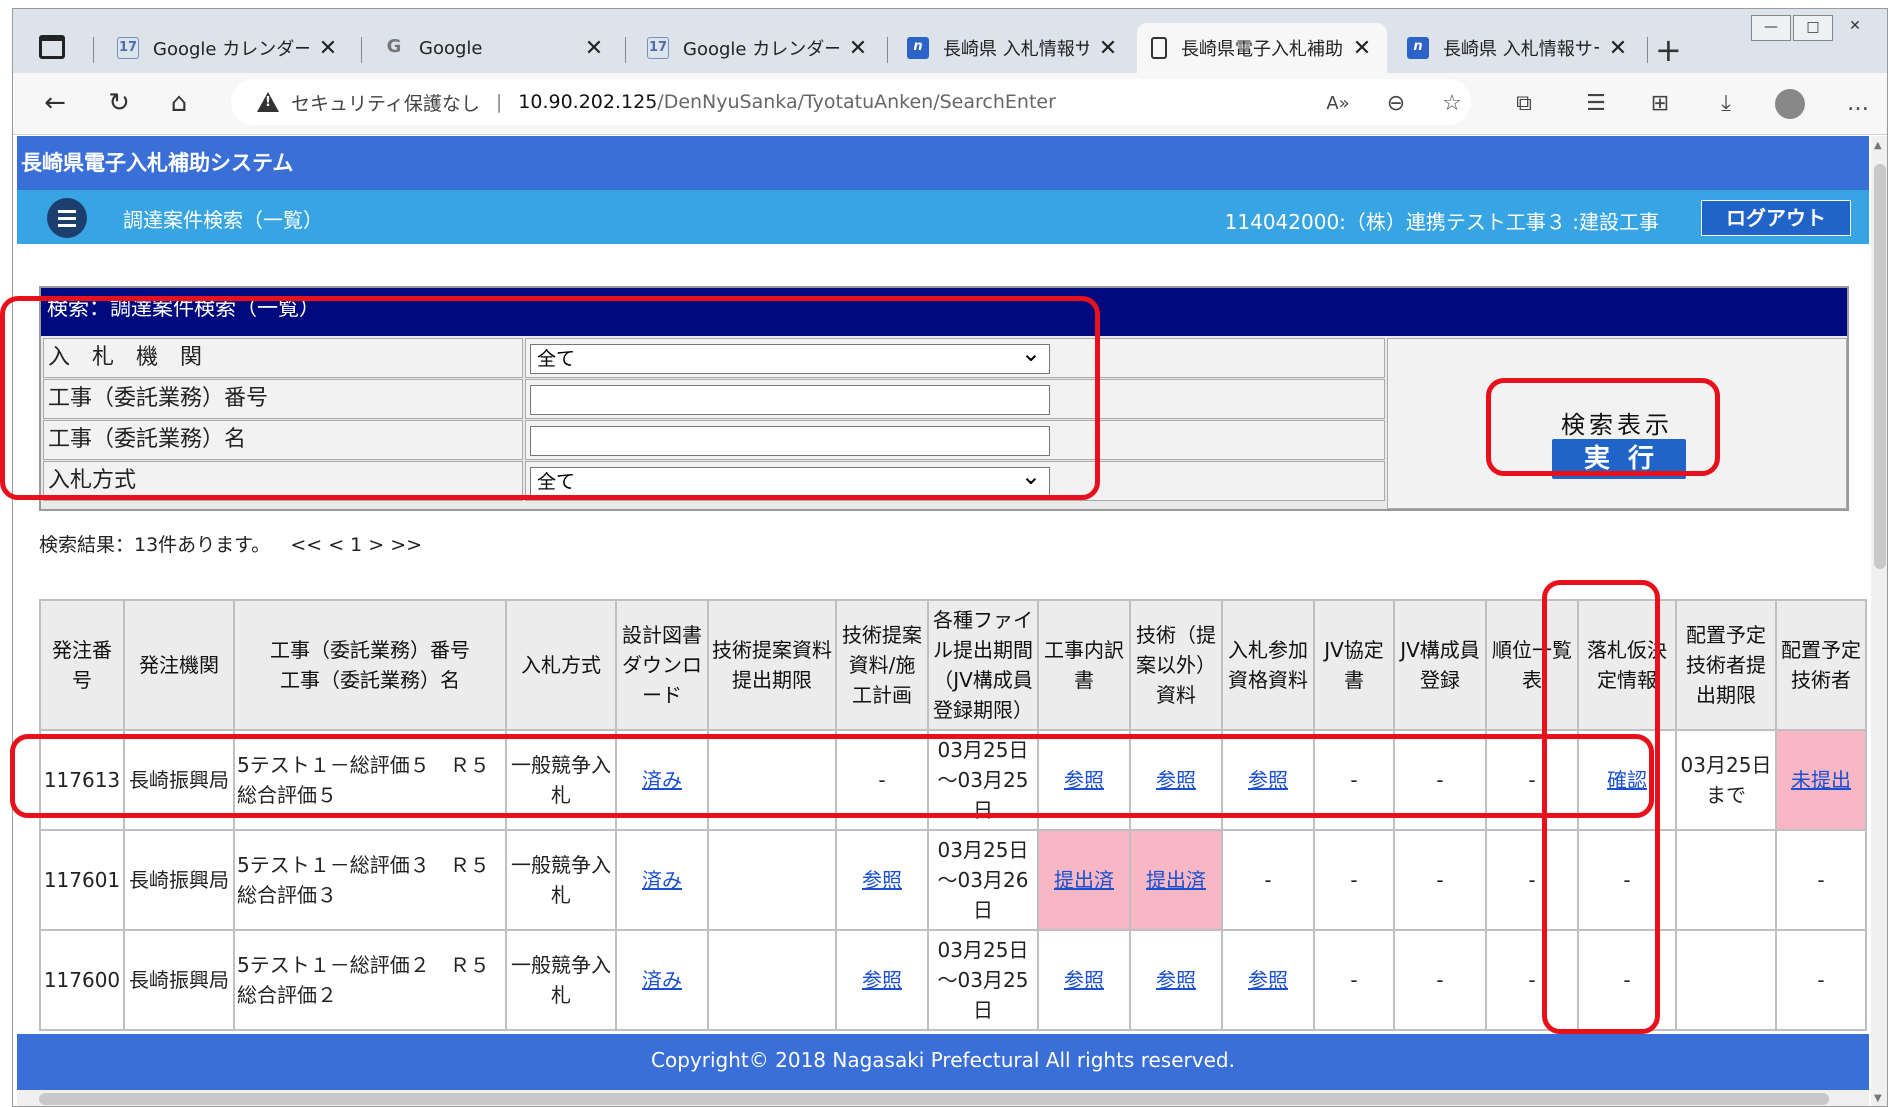 The height and width of the screenshot is (1107, 1888). What do you see at coordinates (1879, 621) in the screenshot?
I see `vertical-scrollbar: ▲ ▼` at bounding box center [1879, 621].